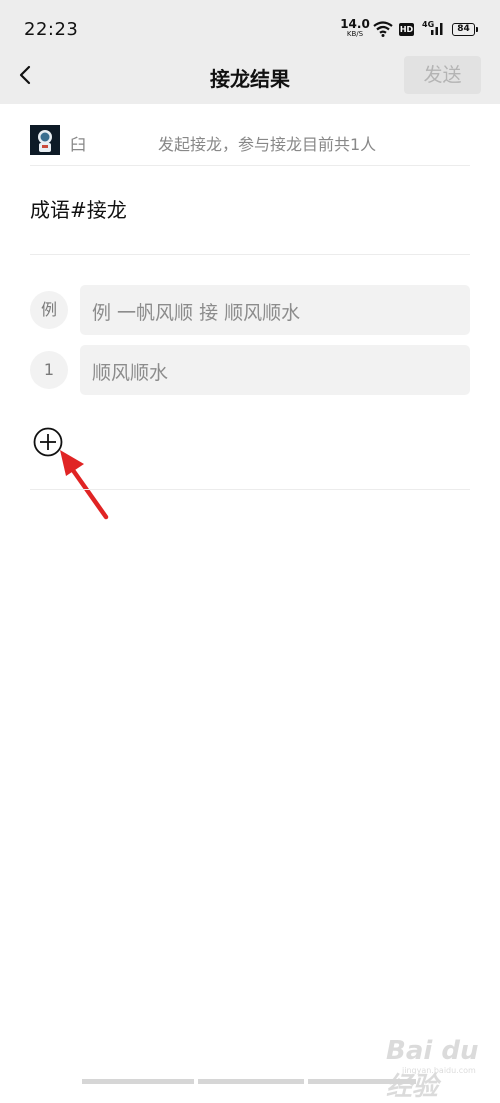 The image size is (500, 1103). Describe the element at coordinates (250, 28) in the screenshot. I see `status-bar: 22:23 14.0 KB/S HD 4G 84` at that location.